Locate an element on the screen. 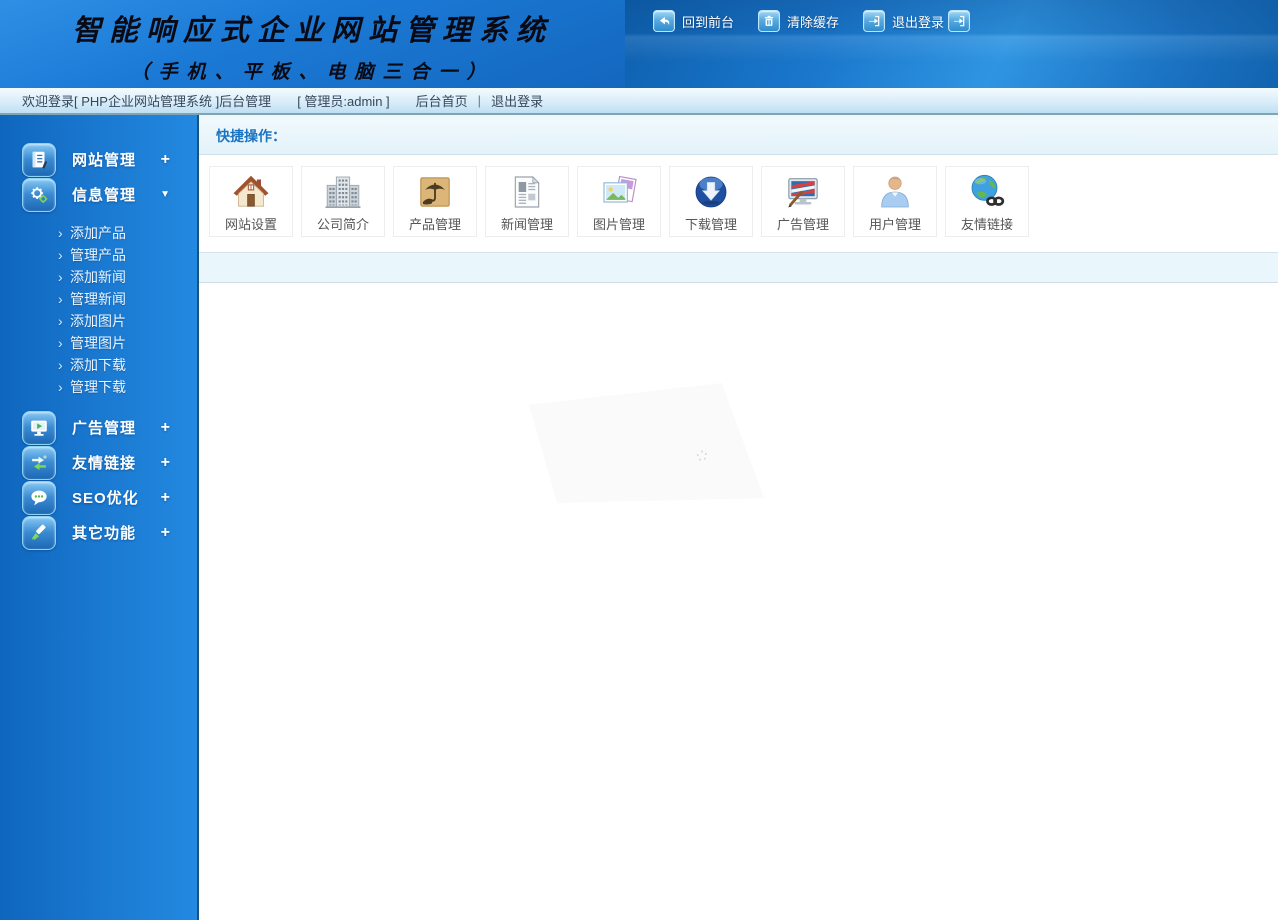 The height and width of the screenshot is (920, 1278). website-manage-icon is located at coordinates (39, 159).